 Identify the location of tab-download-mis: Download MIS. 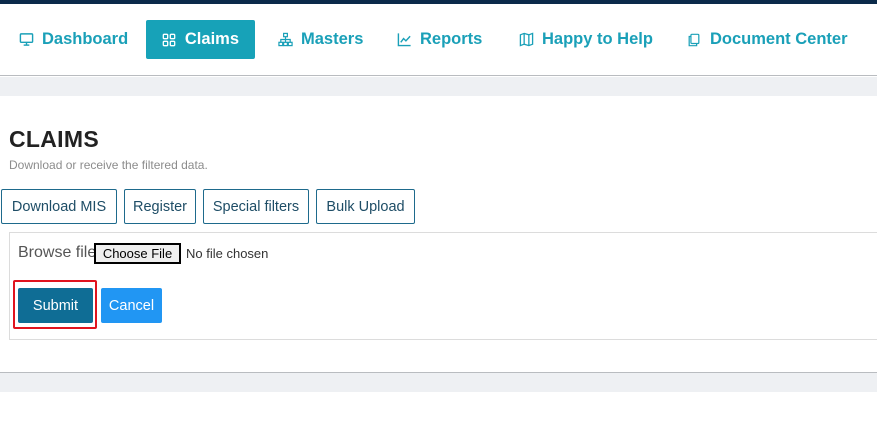
(59, 206).